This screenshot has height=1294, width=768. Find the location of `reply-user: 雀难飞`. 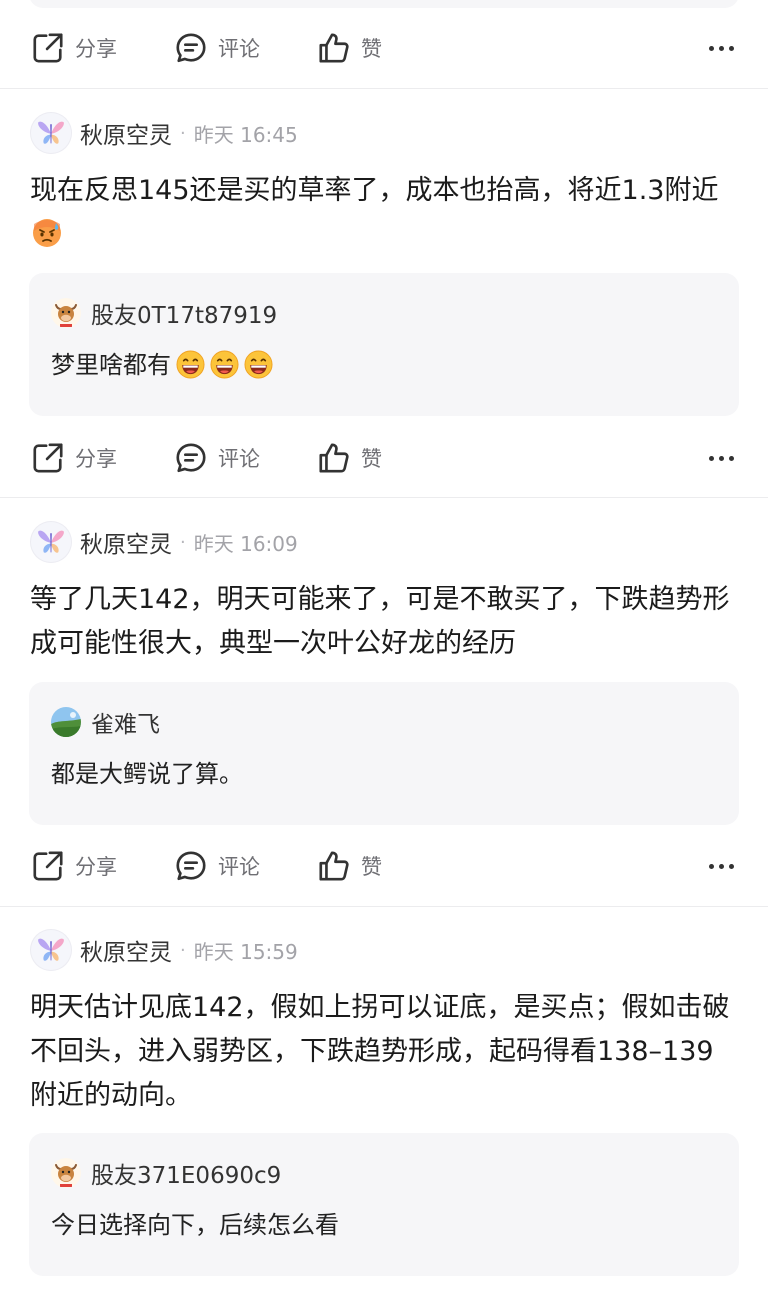

reply-user: 雀难飞 is located at coordinates (105, 722).